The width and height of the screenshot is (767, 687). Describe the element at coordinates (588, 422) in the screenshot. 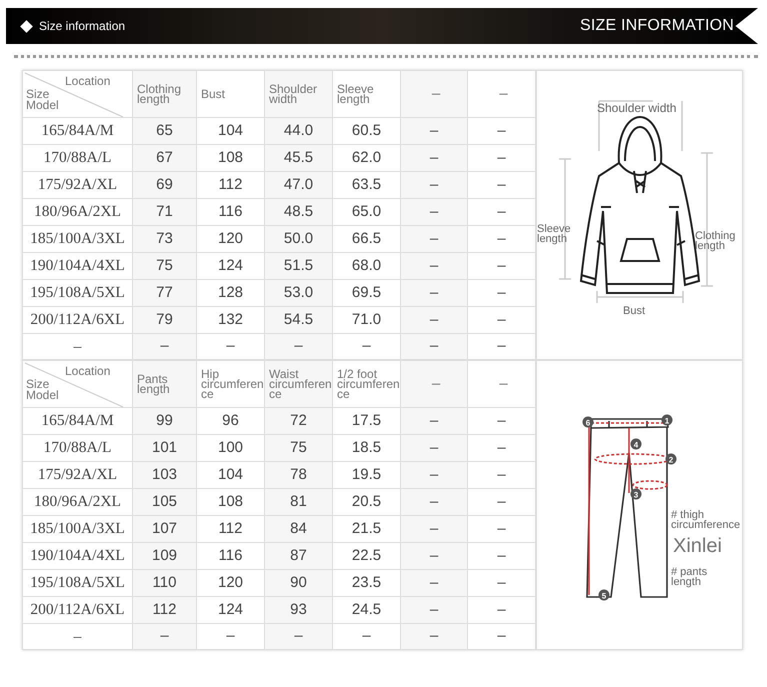

I see `marker-badge: 6` at that location.